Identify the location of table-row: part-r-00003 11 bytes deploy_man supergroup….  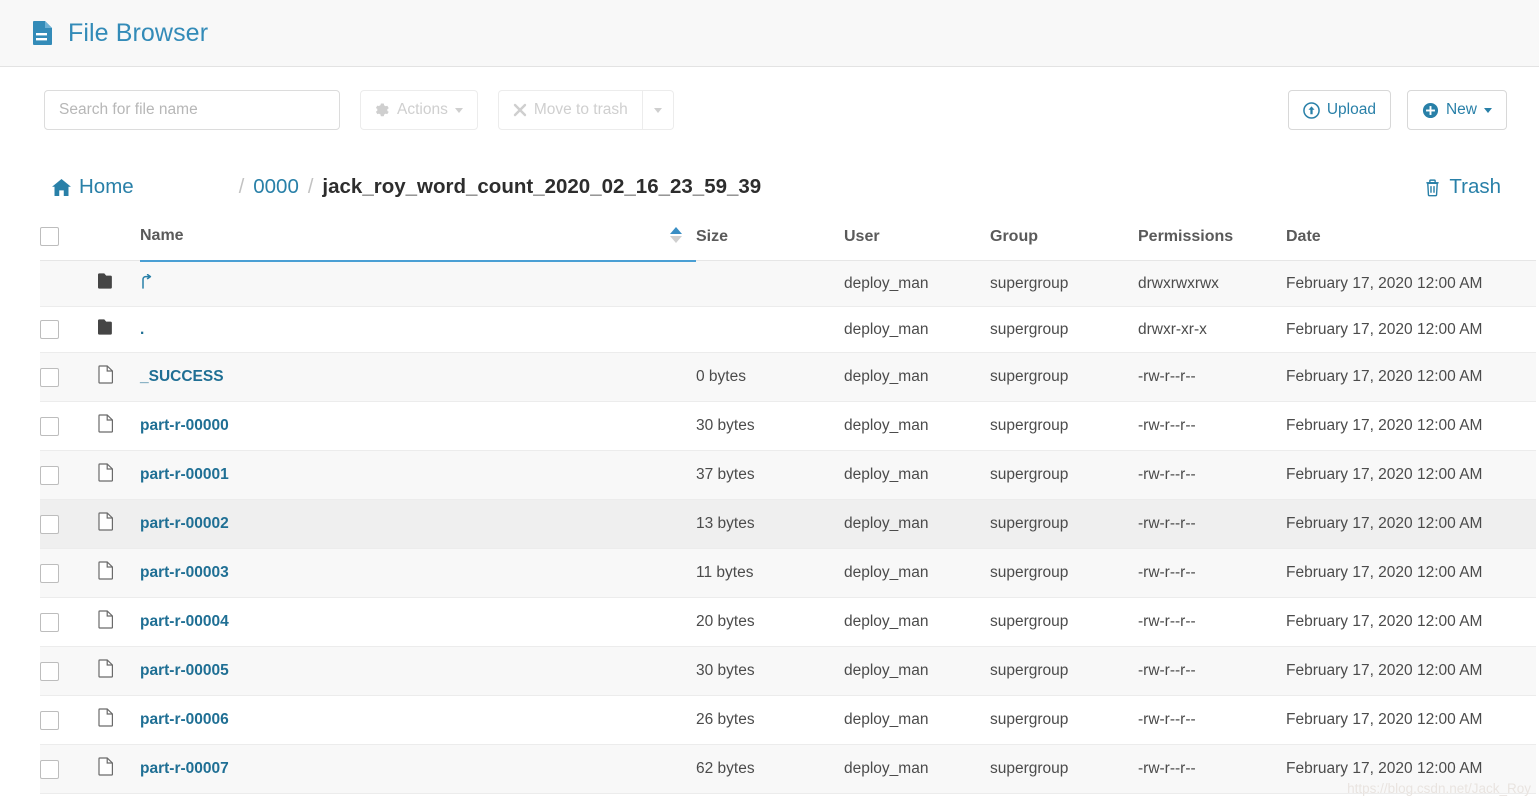
(788, 573).